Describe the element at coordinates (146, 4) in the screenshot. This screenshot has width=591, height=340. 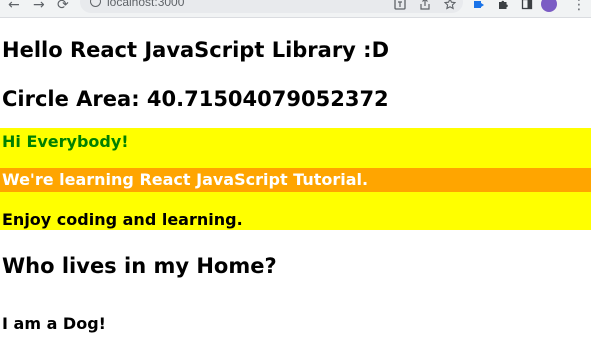
I see `address-url: localhost:3000` at that location.